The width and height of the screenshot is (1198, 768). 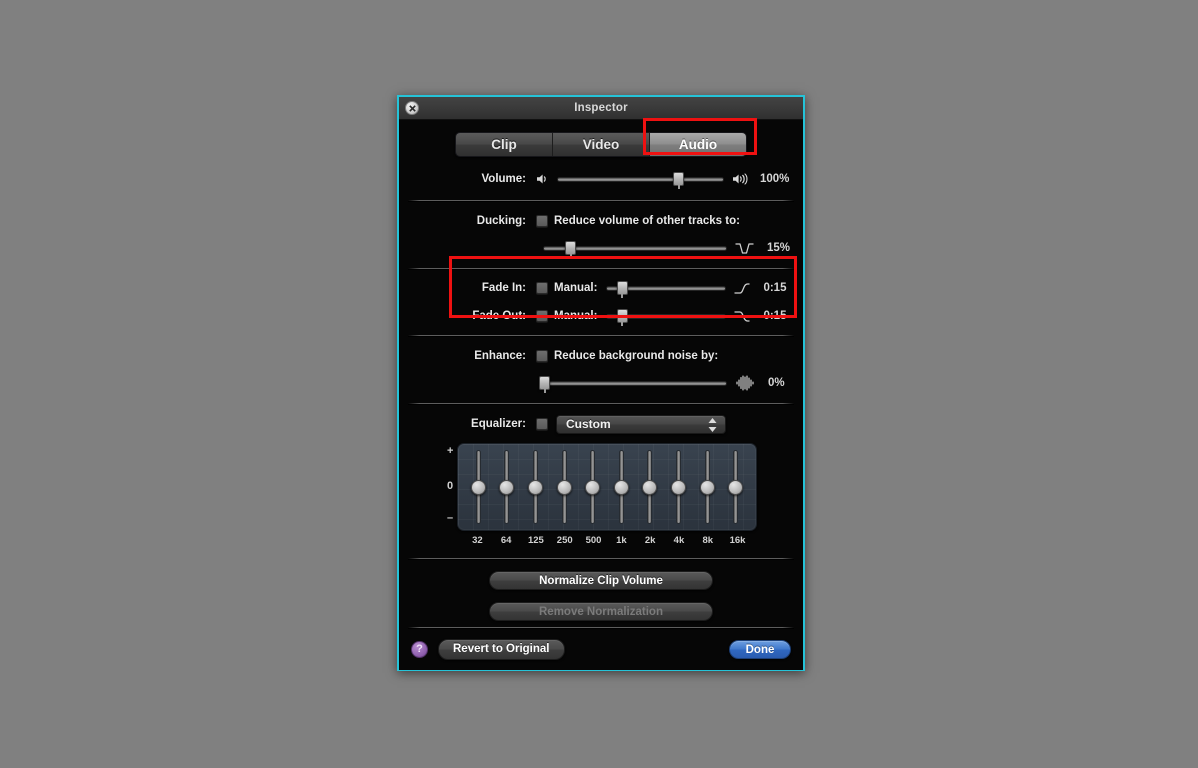 I want to click on volume-slider, so click(x=640, y=180).